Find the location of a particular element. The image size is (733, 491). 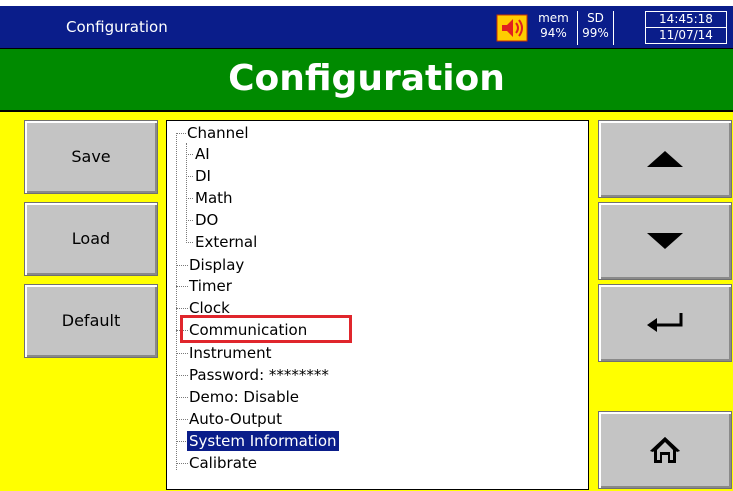

scroll-up-button is located at coordinates (665, 159).